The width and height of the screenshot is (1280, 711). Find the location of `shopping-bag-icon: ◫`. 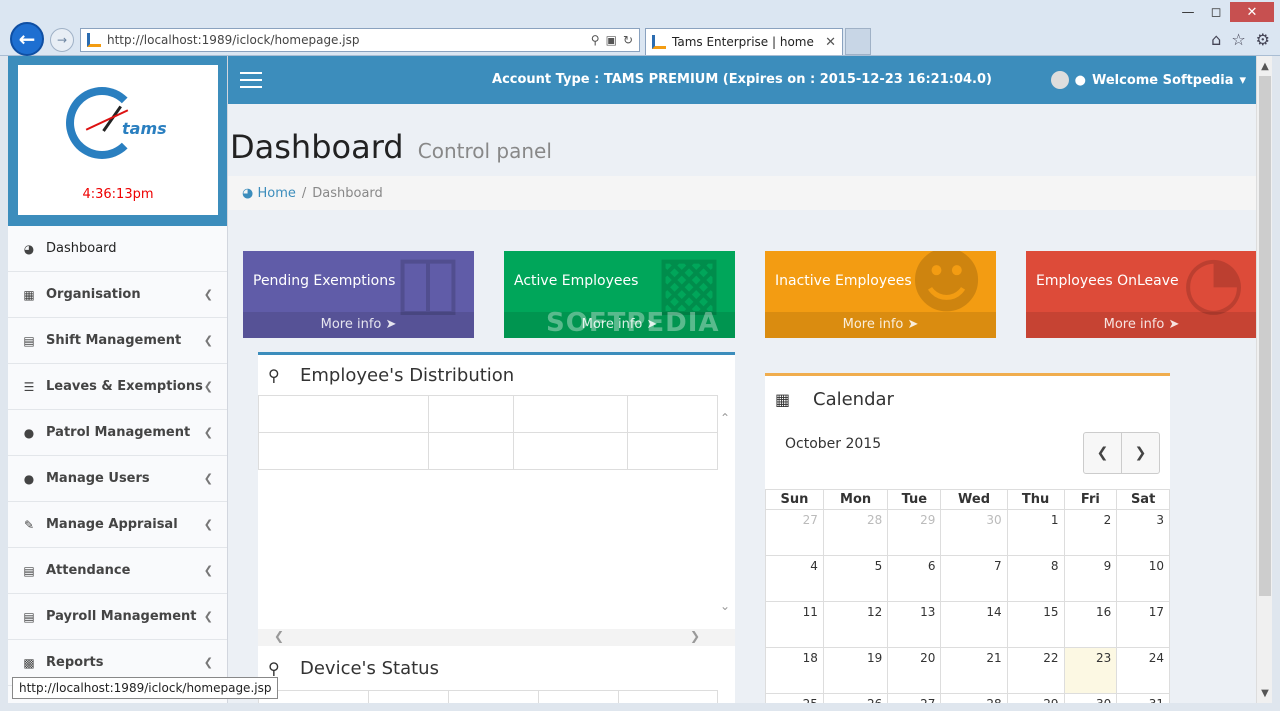

shopping-bag-icon: ◫ is located at coordinates (427, 287).